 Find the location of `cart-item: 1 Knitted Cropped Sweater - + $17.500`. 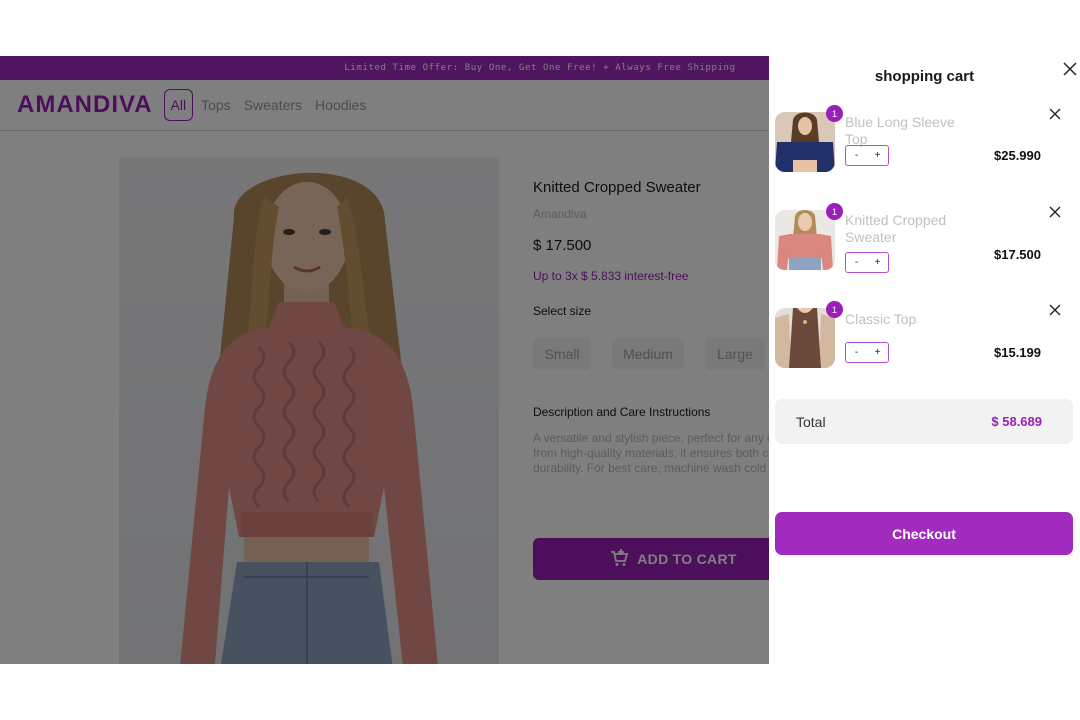

cart-item: 1 Knitted Cropped Sweater - + $17.500 is located at coordinates (925, 241).